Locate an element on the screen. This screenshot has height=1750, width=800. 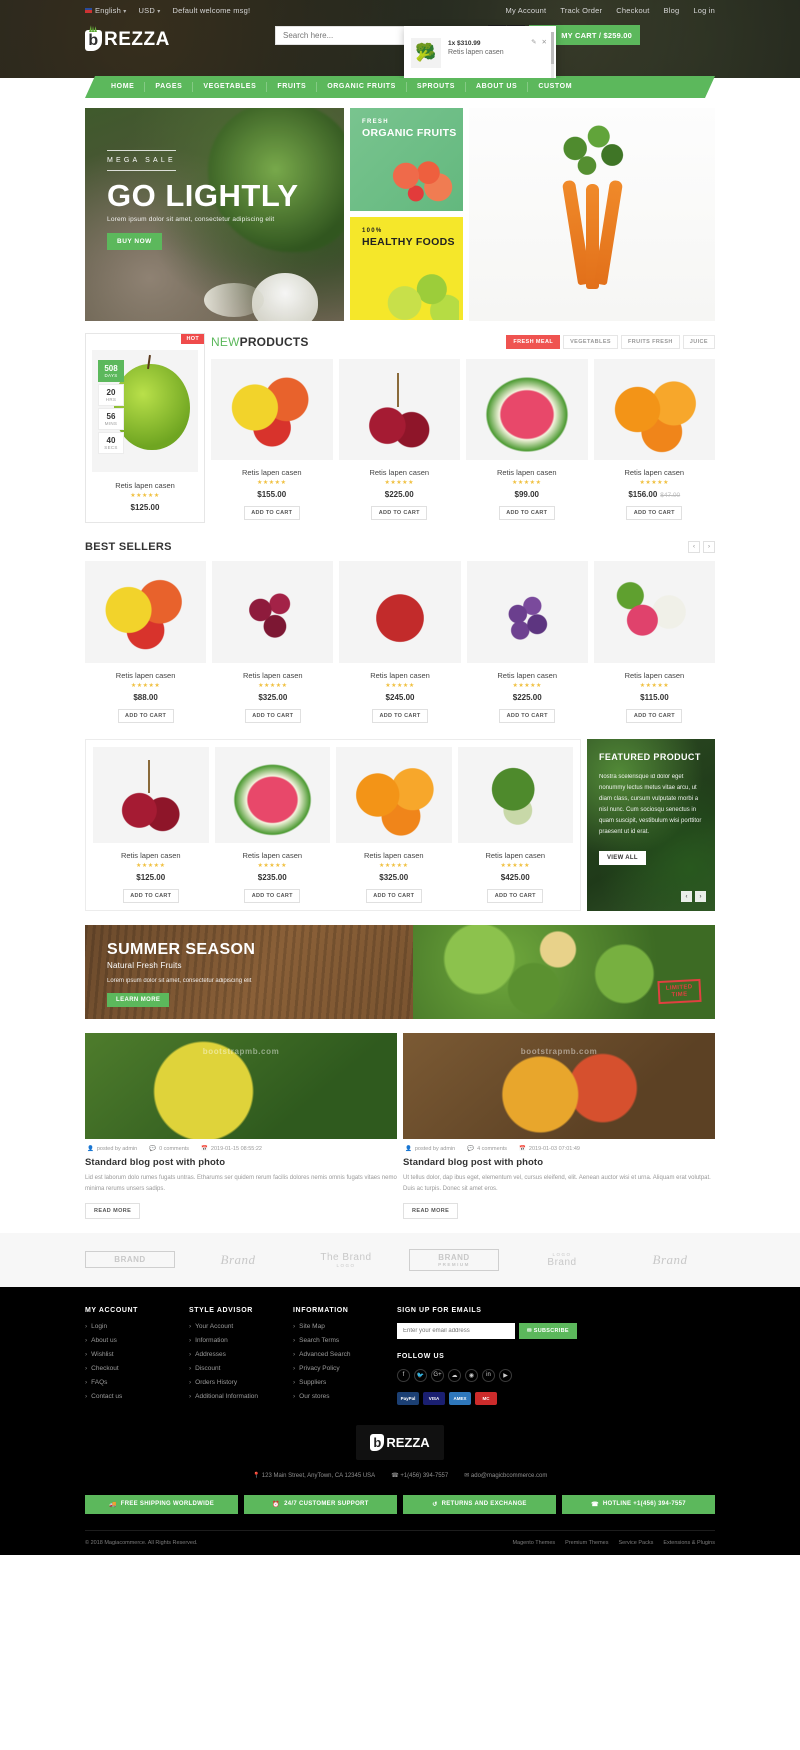
link-track-order: Track Order is located at coordinates (581, 10).